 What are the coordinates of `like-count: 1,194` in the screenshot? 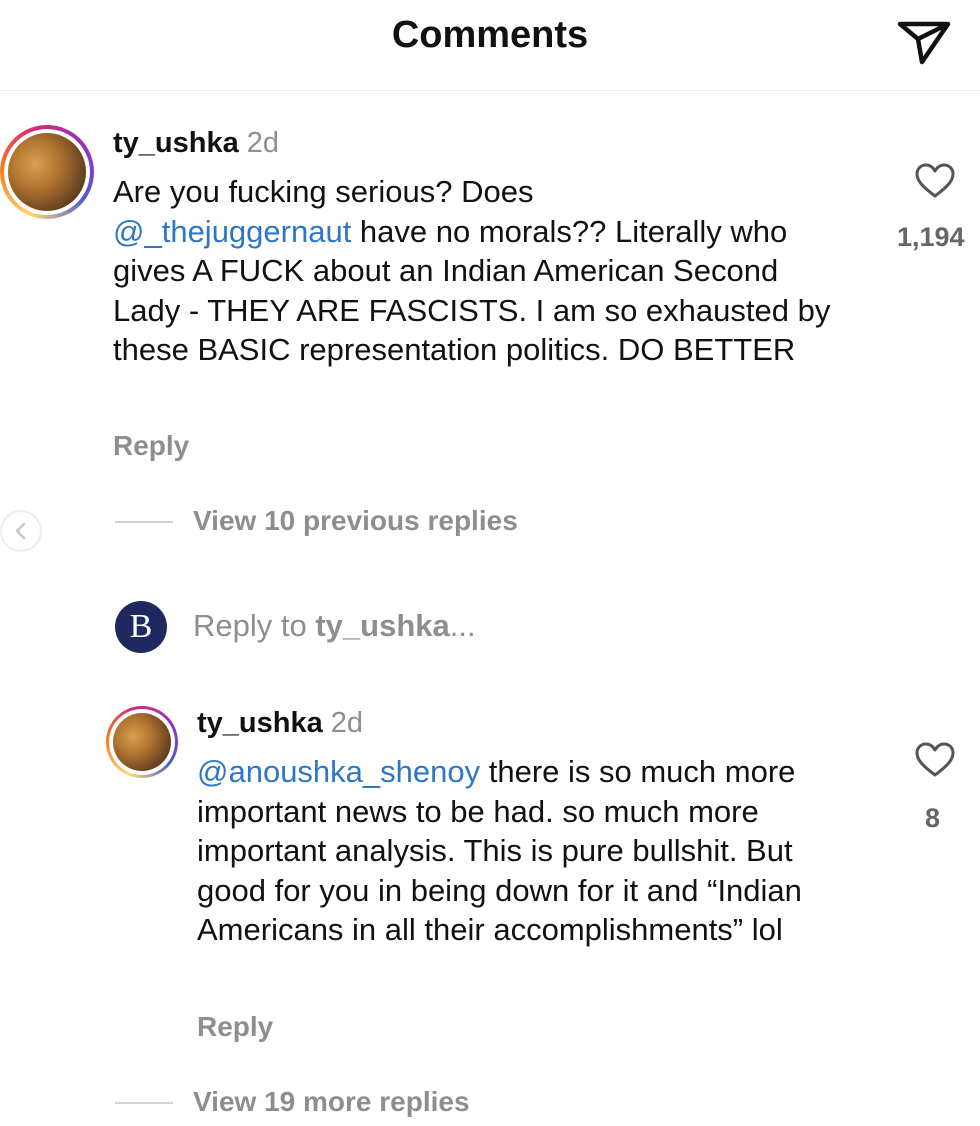 It's located at (931, 237).